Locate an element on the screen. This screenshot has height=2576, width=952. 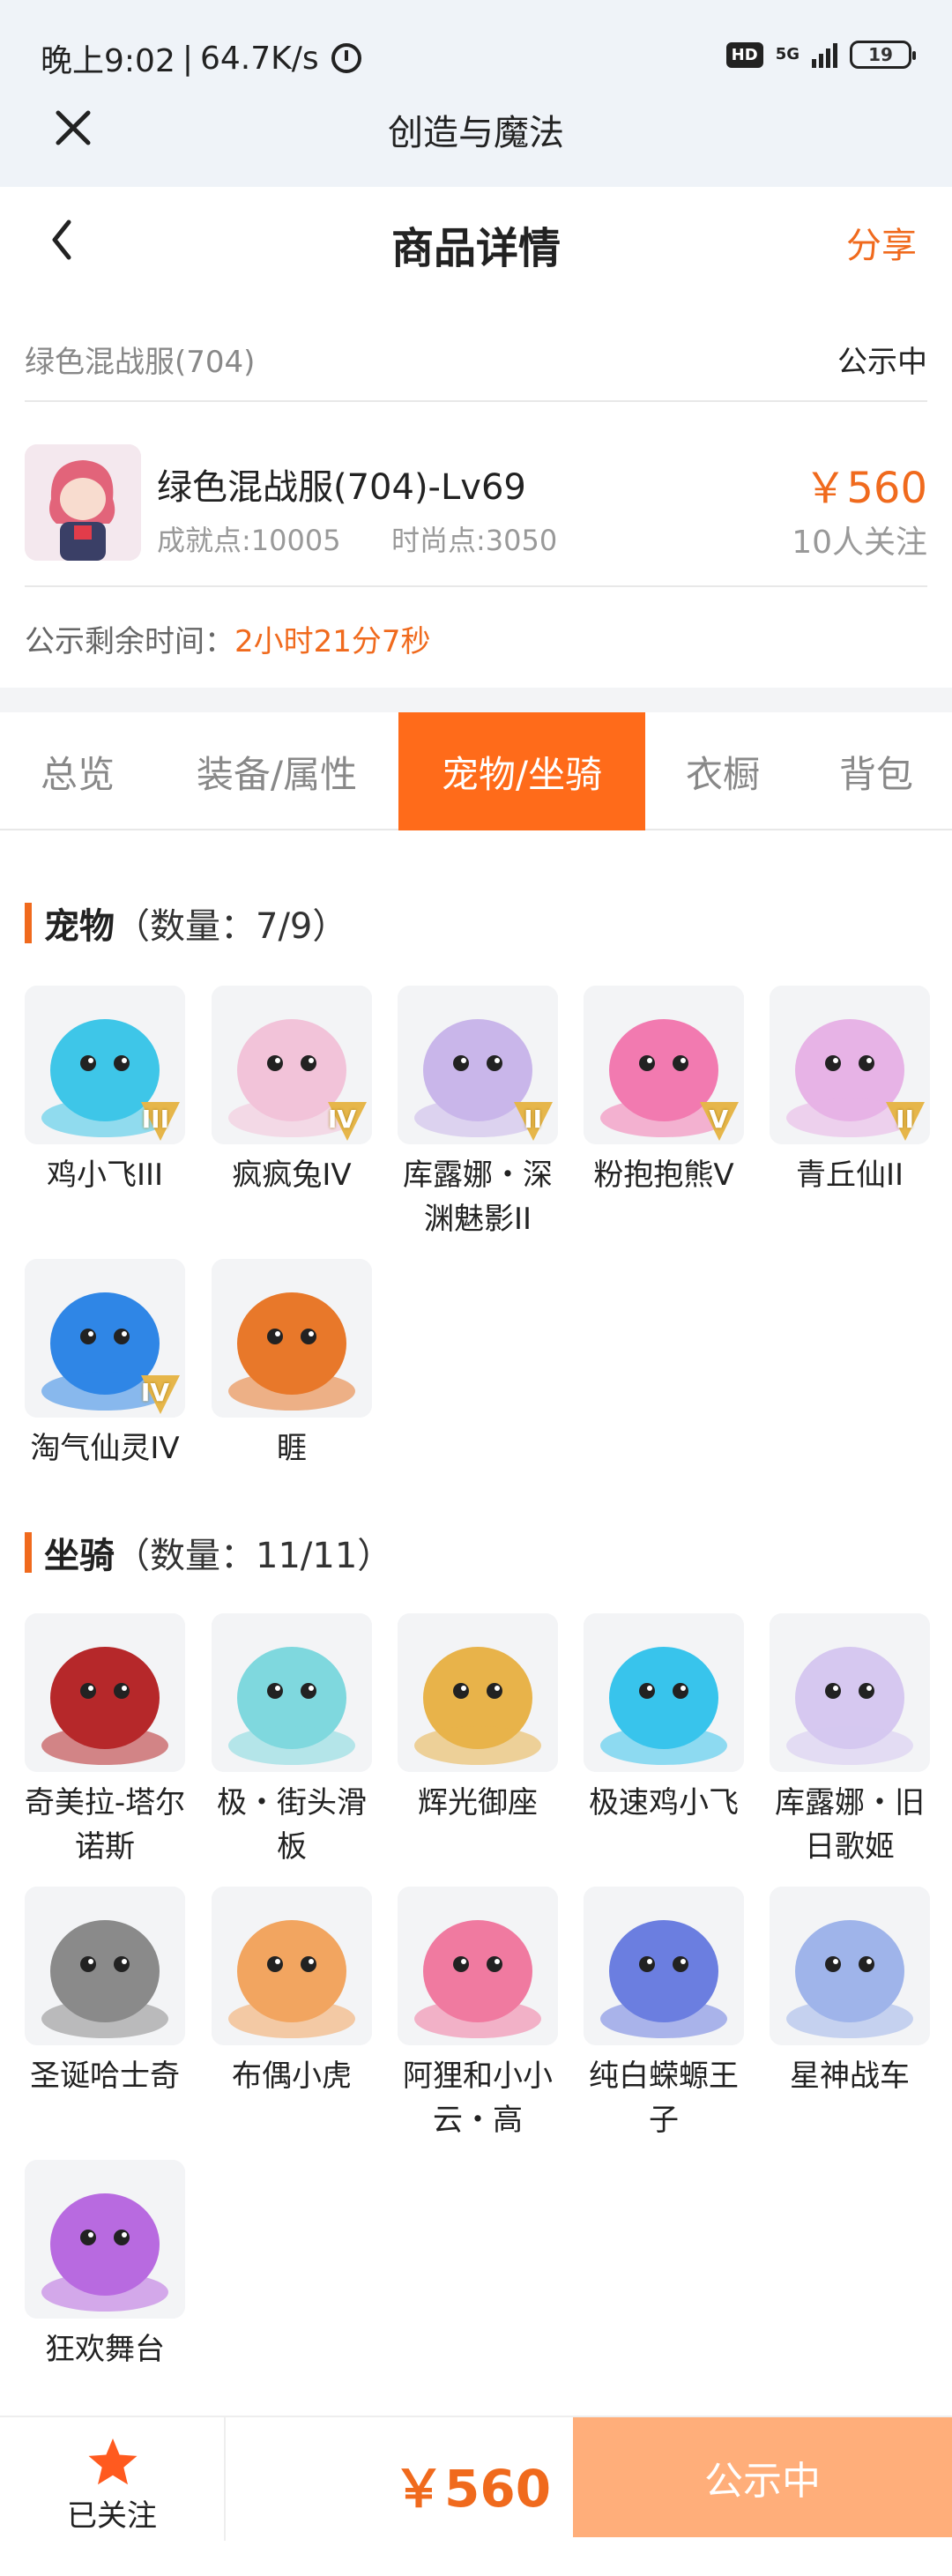
mount-item: 极速鸡小飞 is located at coordinates (664, 1719).